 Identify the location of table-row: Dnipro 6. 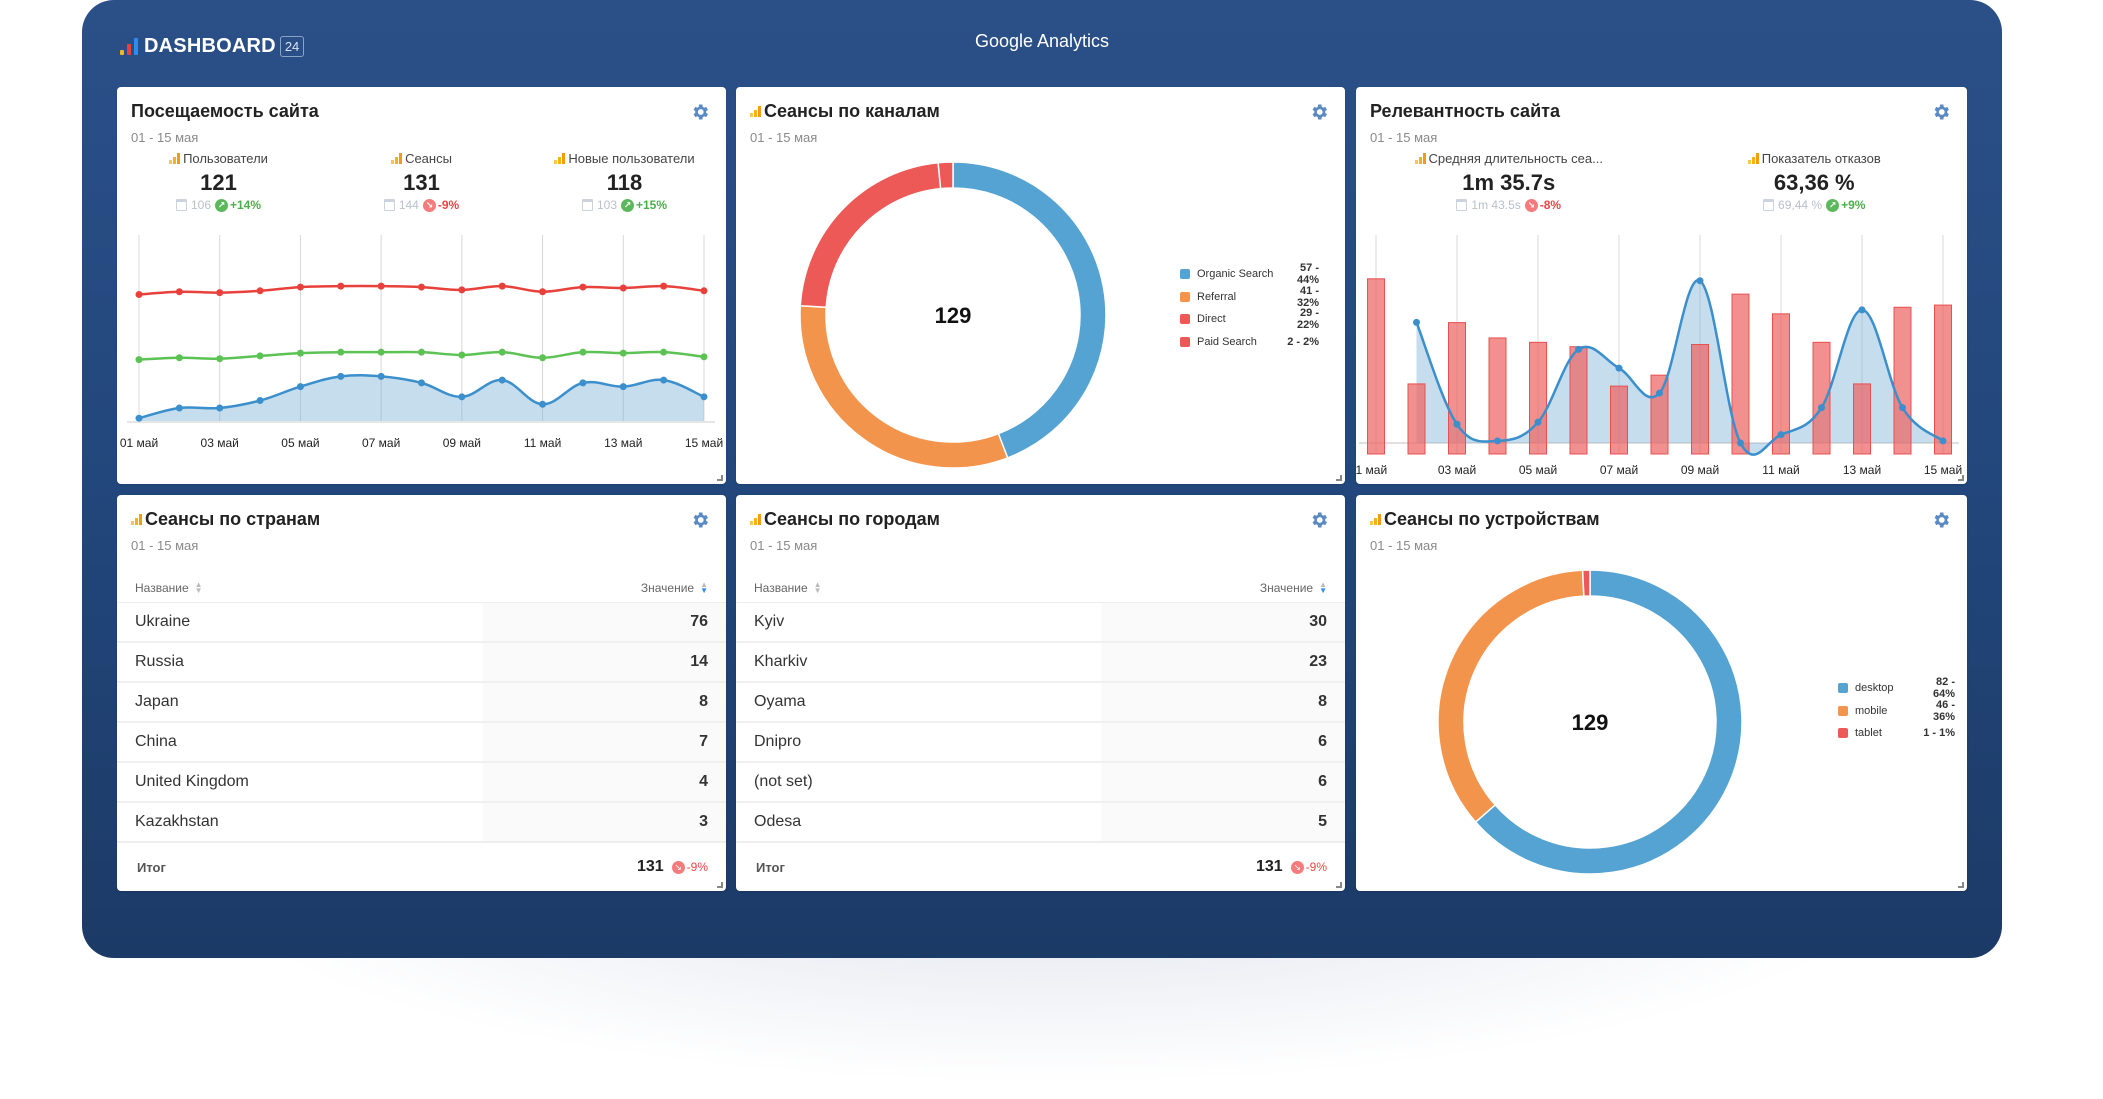
(1040, 743).